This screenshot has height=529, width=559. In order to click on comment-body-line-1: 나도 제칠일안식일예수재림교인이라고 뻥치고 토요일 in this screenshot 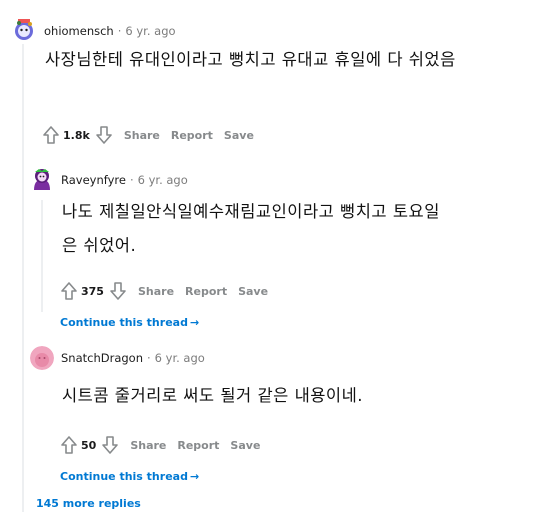, I will do `click(251, 211)`.